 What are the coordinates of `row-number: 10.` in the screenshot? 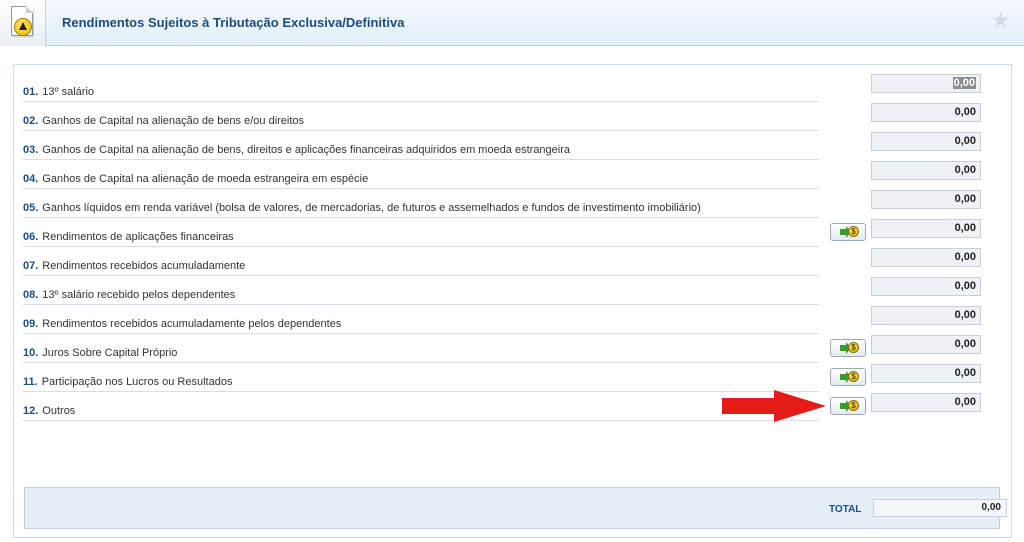 It's located at (31, 353).